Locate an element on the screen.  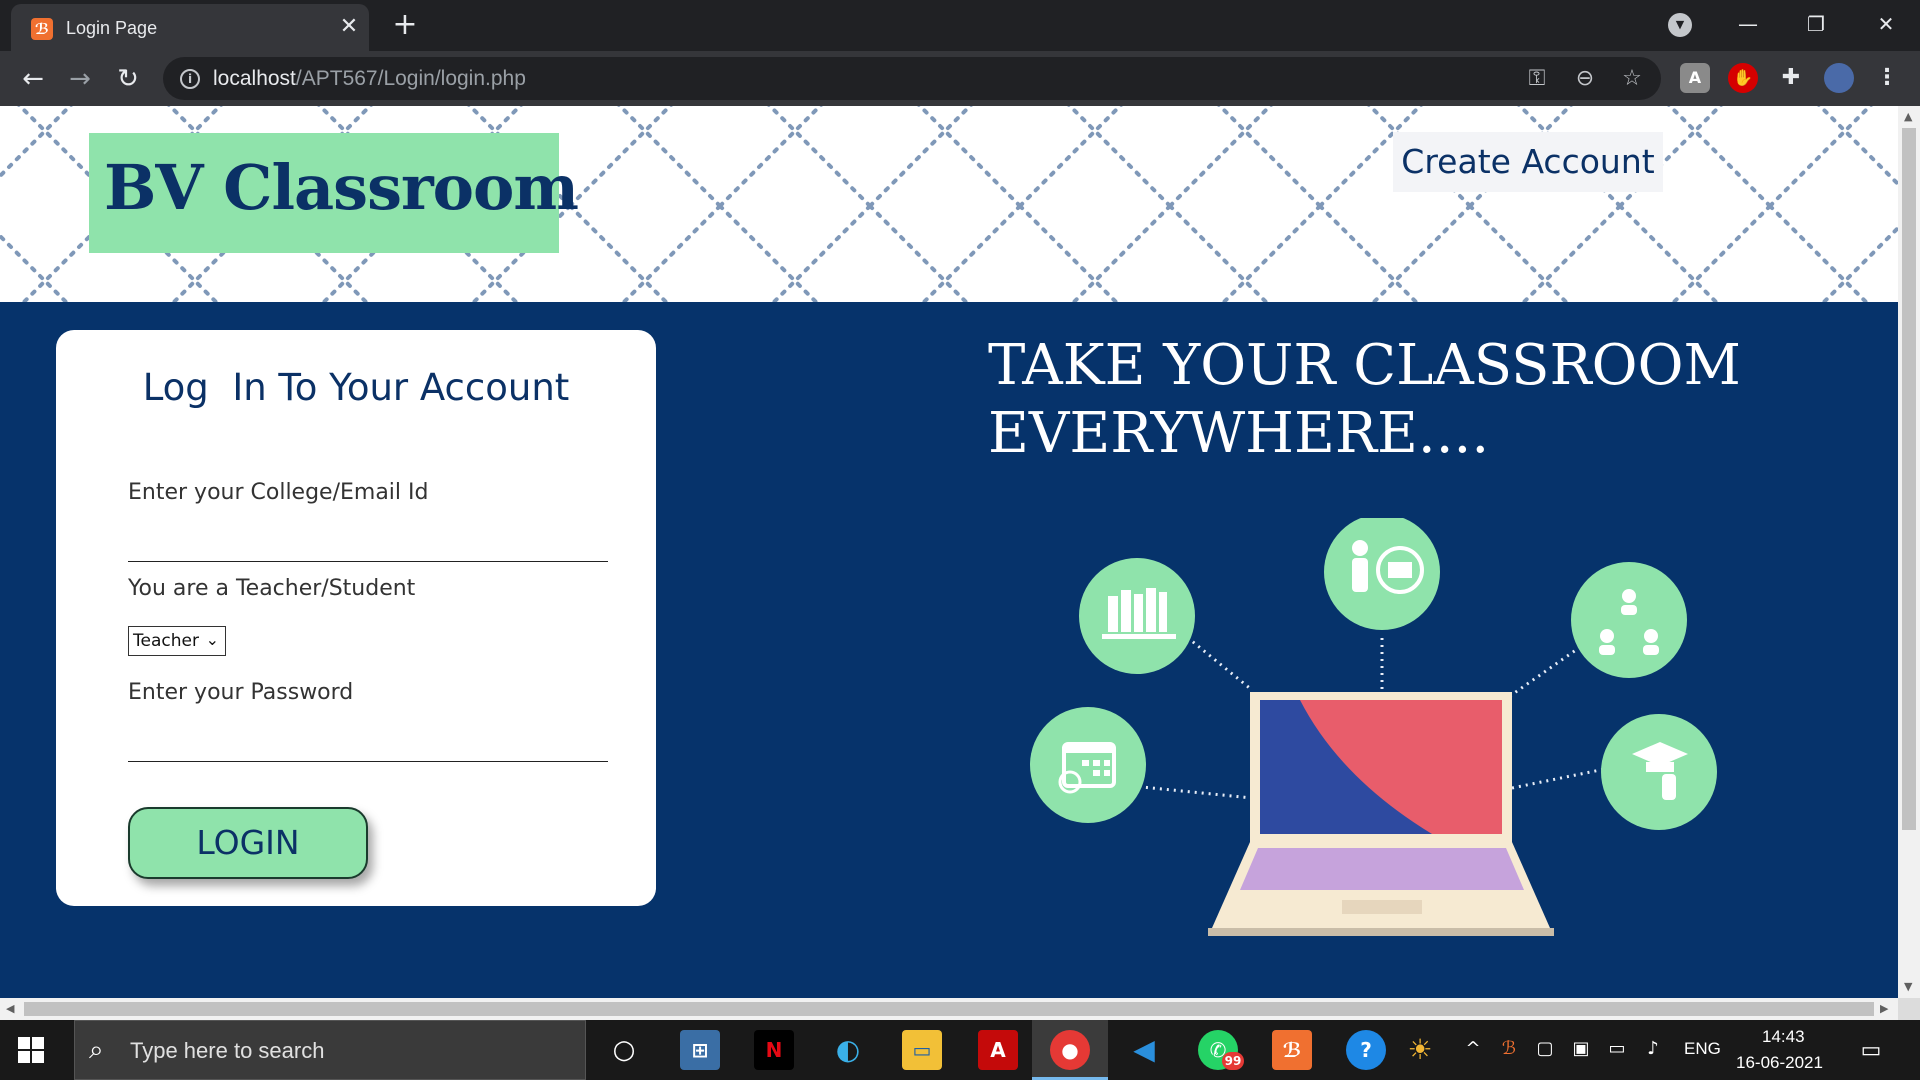
menu-kebab-icon: ⋮ is located at coordinates (1887, 78).